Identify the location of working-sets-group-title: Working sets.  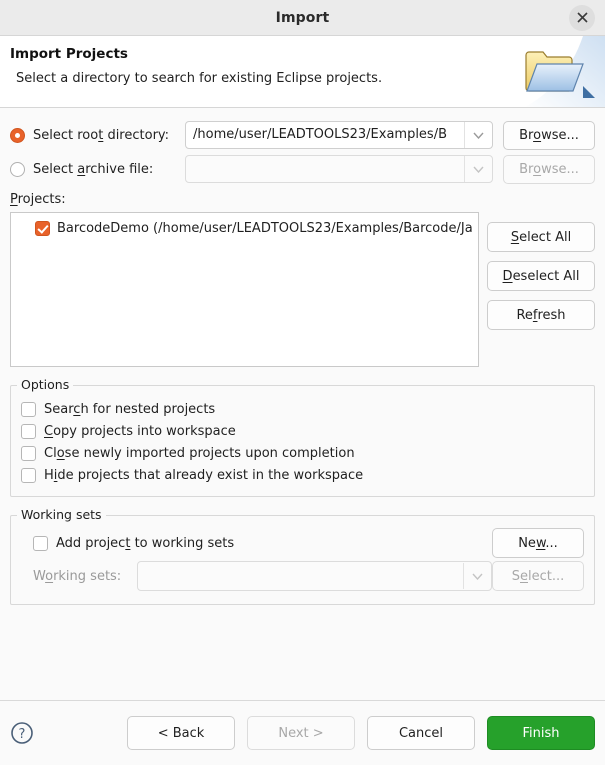
(61, 514).